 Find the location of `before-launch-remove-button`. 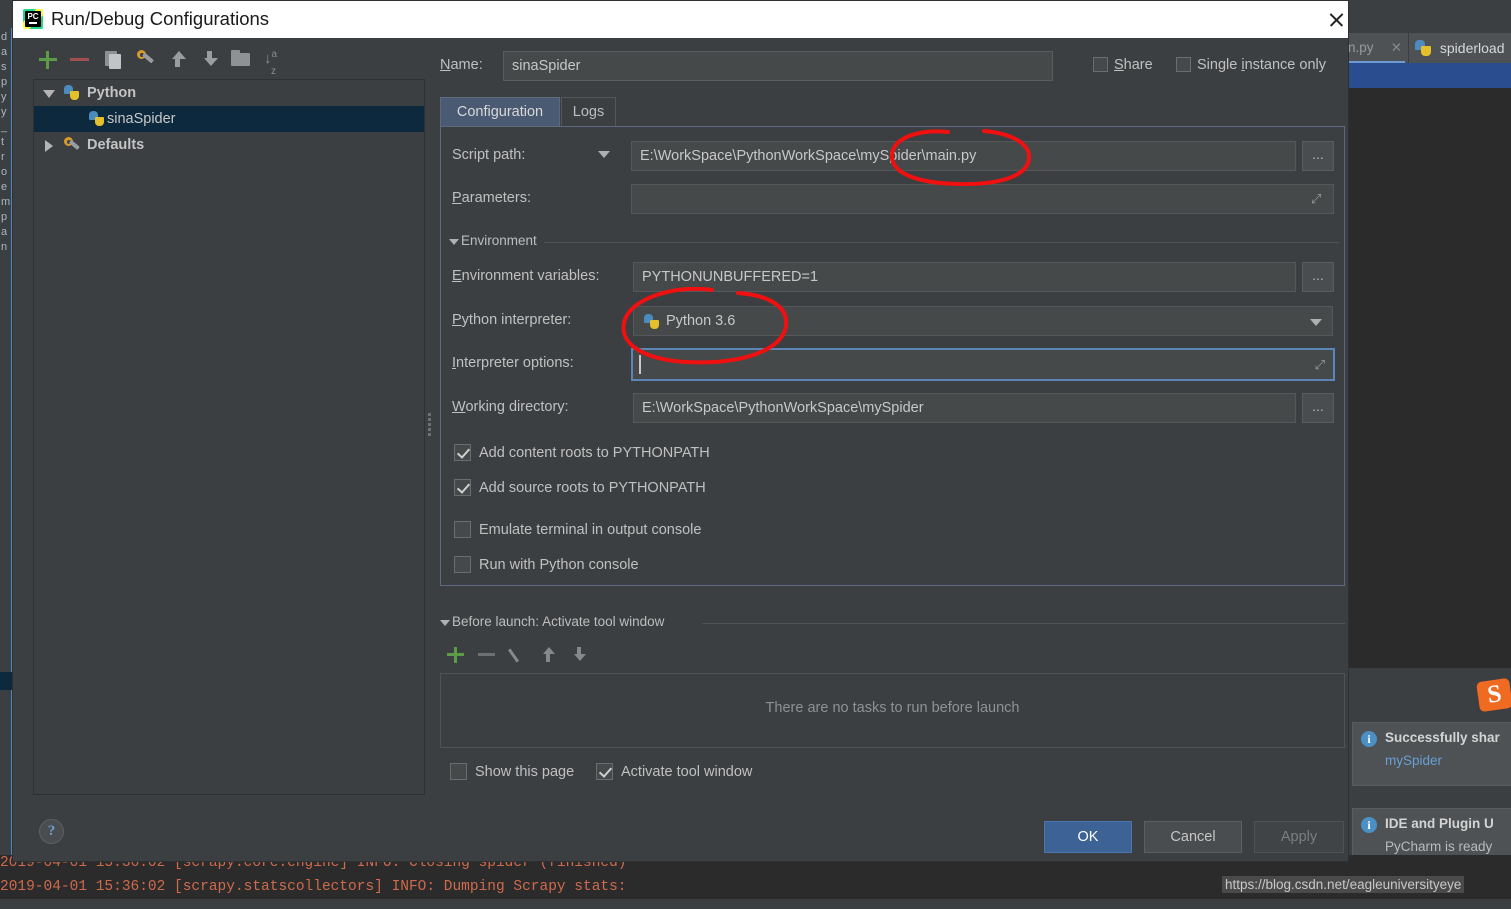

before-launch-remove-button is located at coordinates (487, 655).